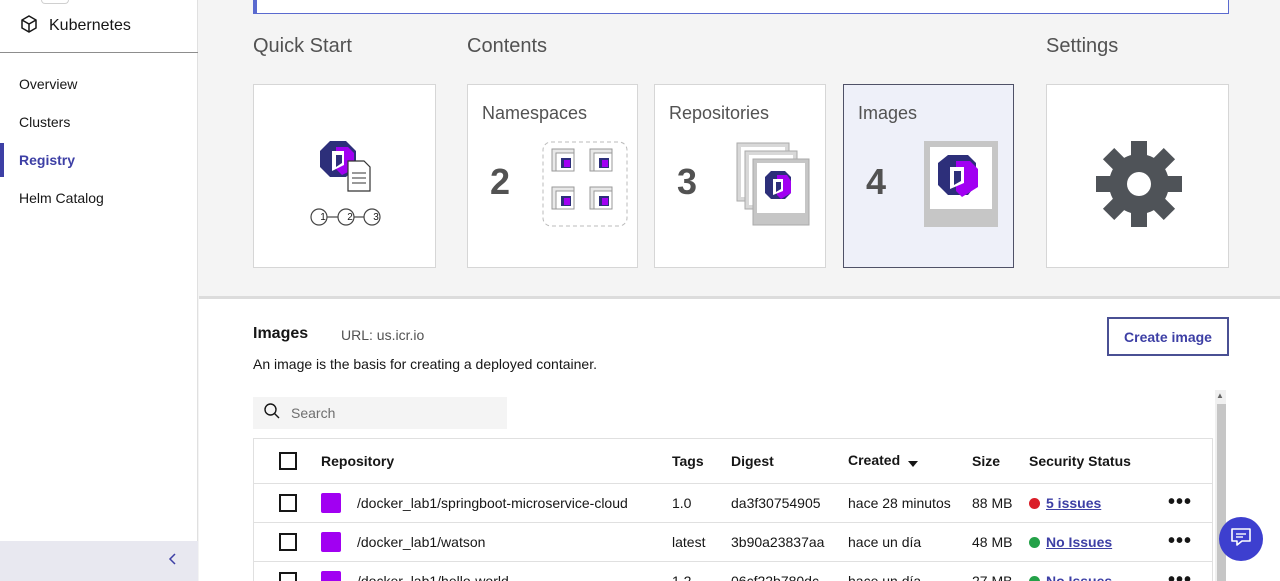 Image resolution: width=1280 pixels, height=581 pixels. What do you see at coordinates (682, 503) in the screenshot?
I see `tag: 1.0` at bounding box center [682, 503].